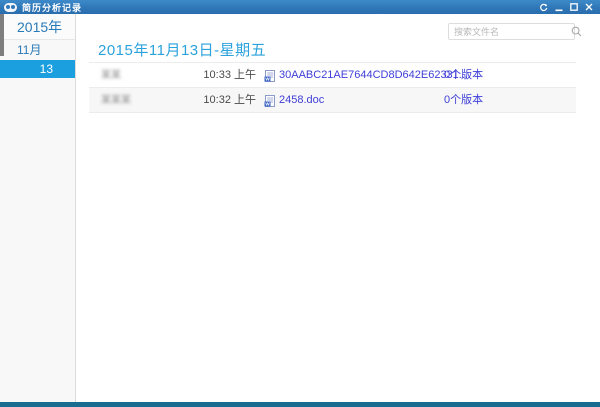 This screenshot has width=600, height=407. Describe the element at coordinates (229, 100) in the screenshot. I see `row-time: 10:32 上午` at that location.